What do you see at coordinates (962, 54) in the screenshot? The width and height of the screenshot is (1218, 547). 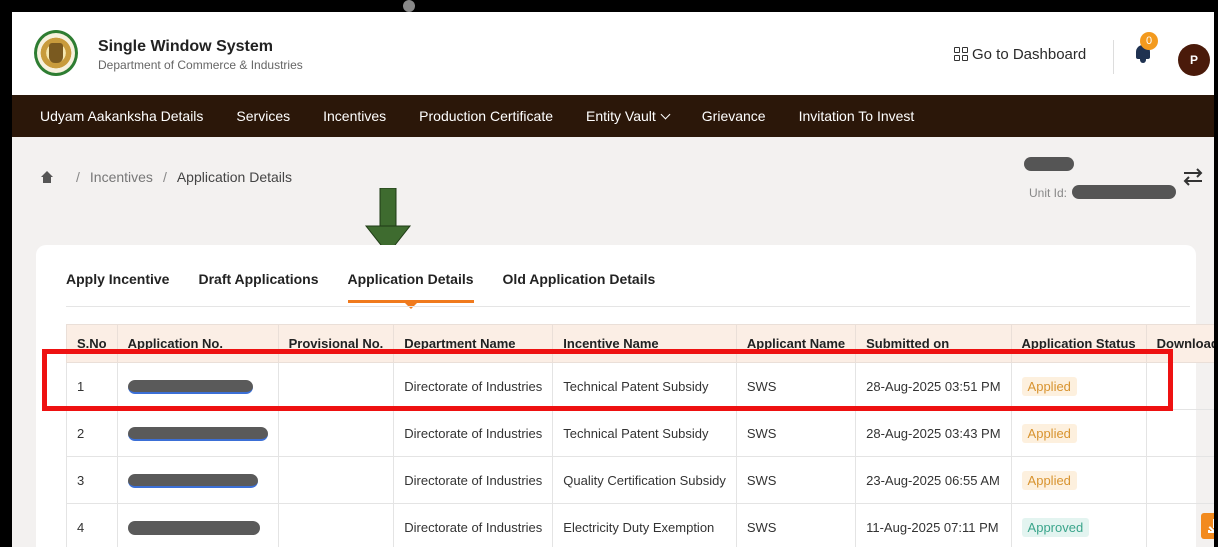 I see `grid-icon` at bounding box center [962, 54].